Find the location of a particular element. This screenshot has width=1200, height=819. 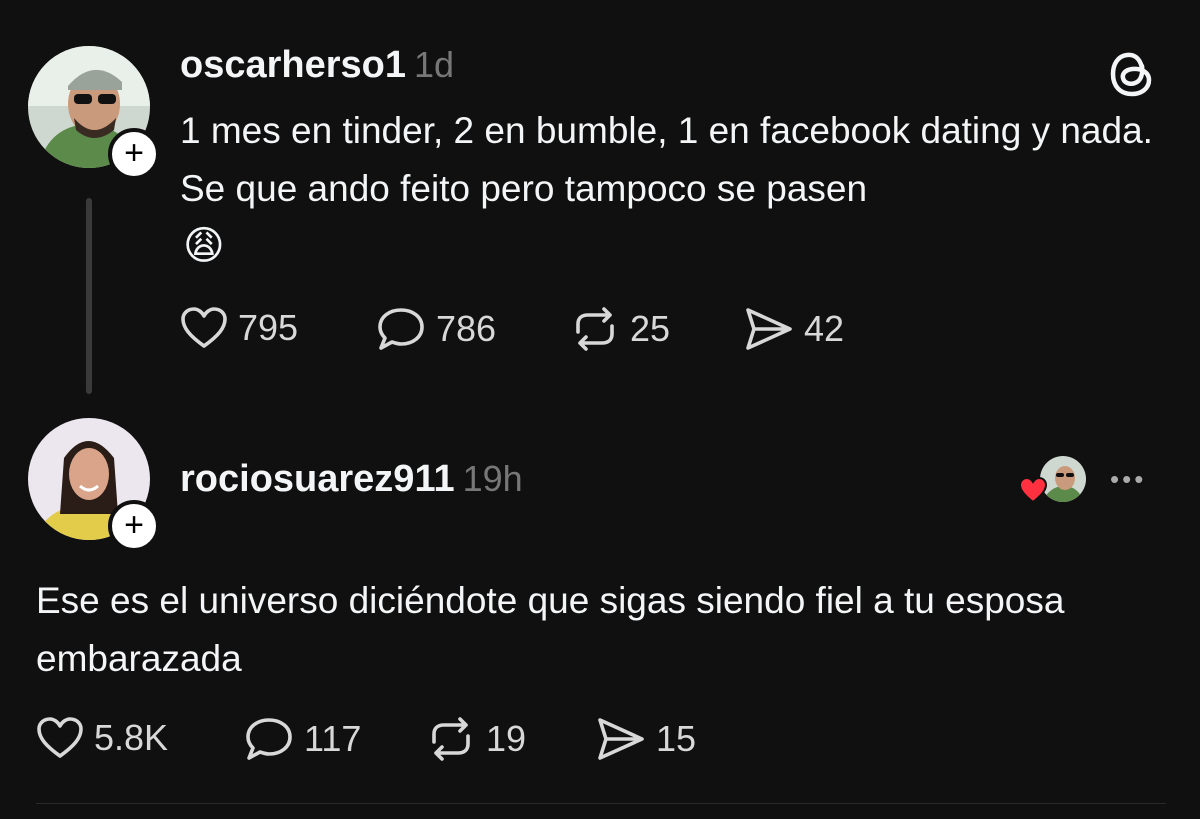

repost-count: 25 is located at coordinates (650, 328).